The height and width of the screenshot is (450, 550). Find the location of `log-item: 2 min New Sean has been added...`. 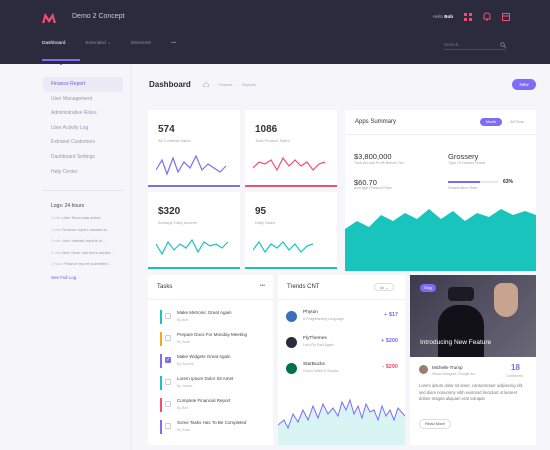

log-item: 2 min New Sean has been added... is located at coordinates (87, 256).